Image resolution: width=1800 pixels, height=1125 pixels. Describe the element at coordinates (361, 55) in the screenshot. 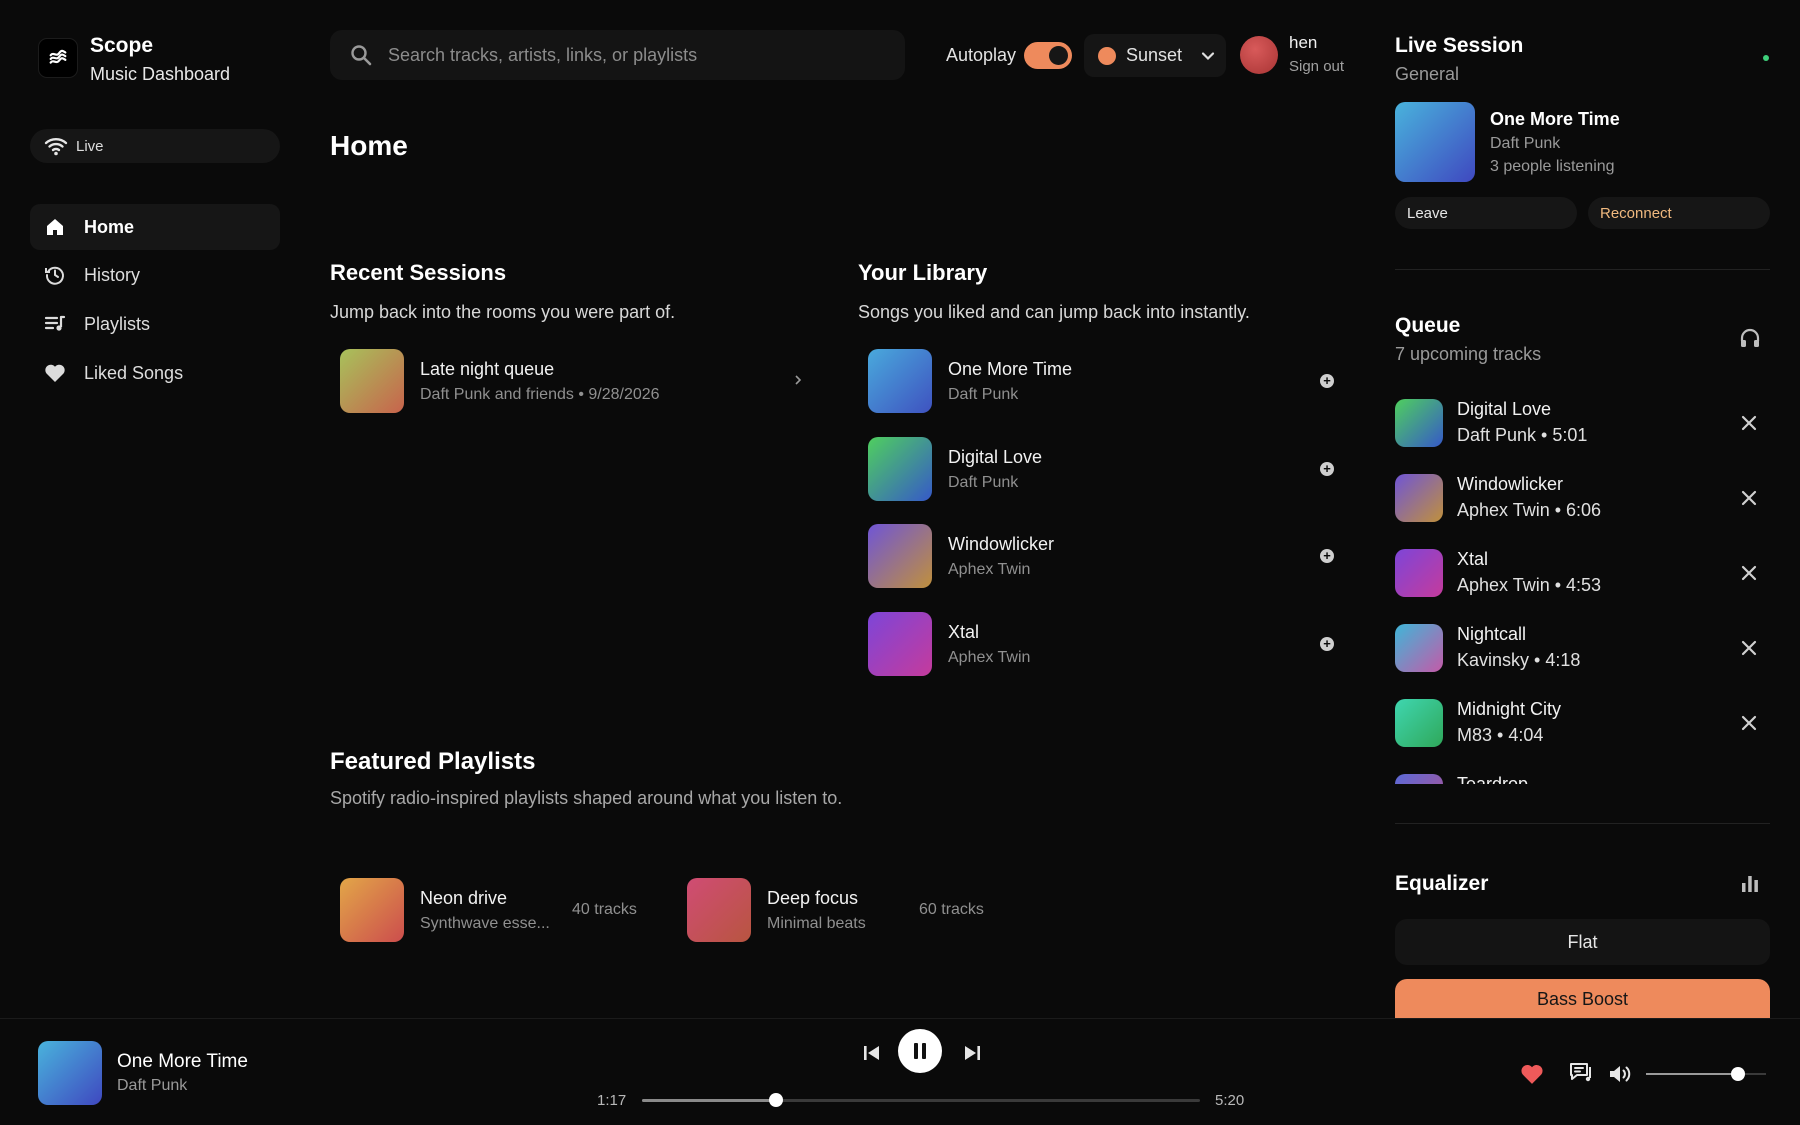

I see `search-icon` at that location.